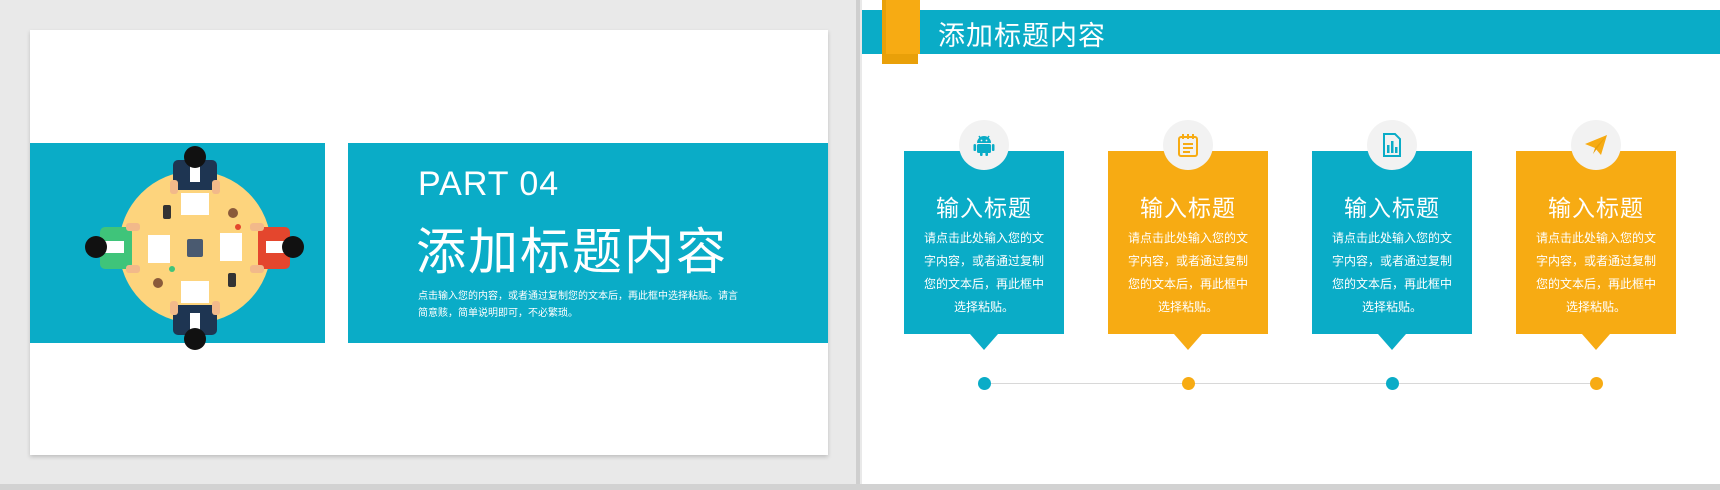 This screenshot has width=1720, height=490. Describe the element at coordinates (1022, 36) in the screenshot. I see `header-title: 添加标题内容` at that location.